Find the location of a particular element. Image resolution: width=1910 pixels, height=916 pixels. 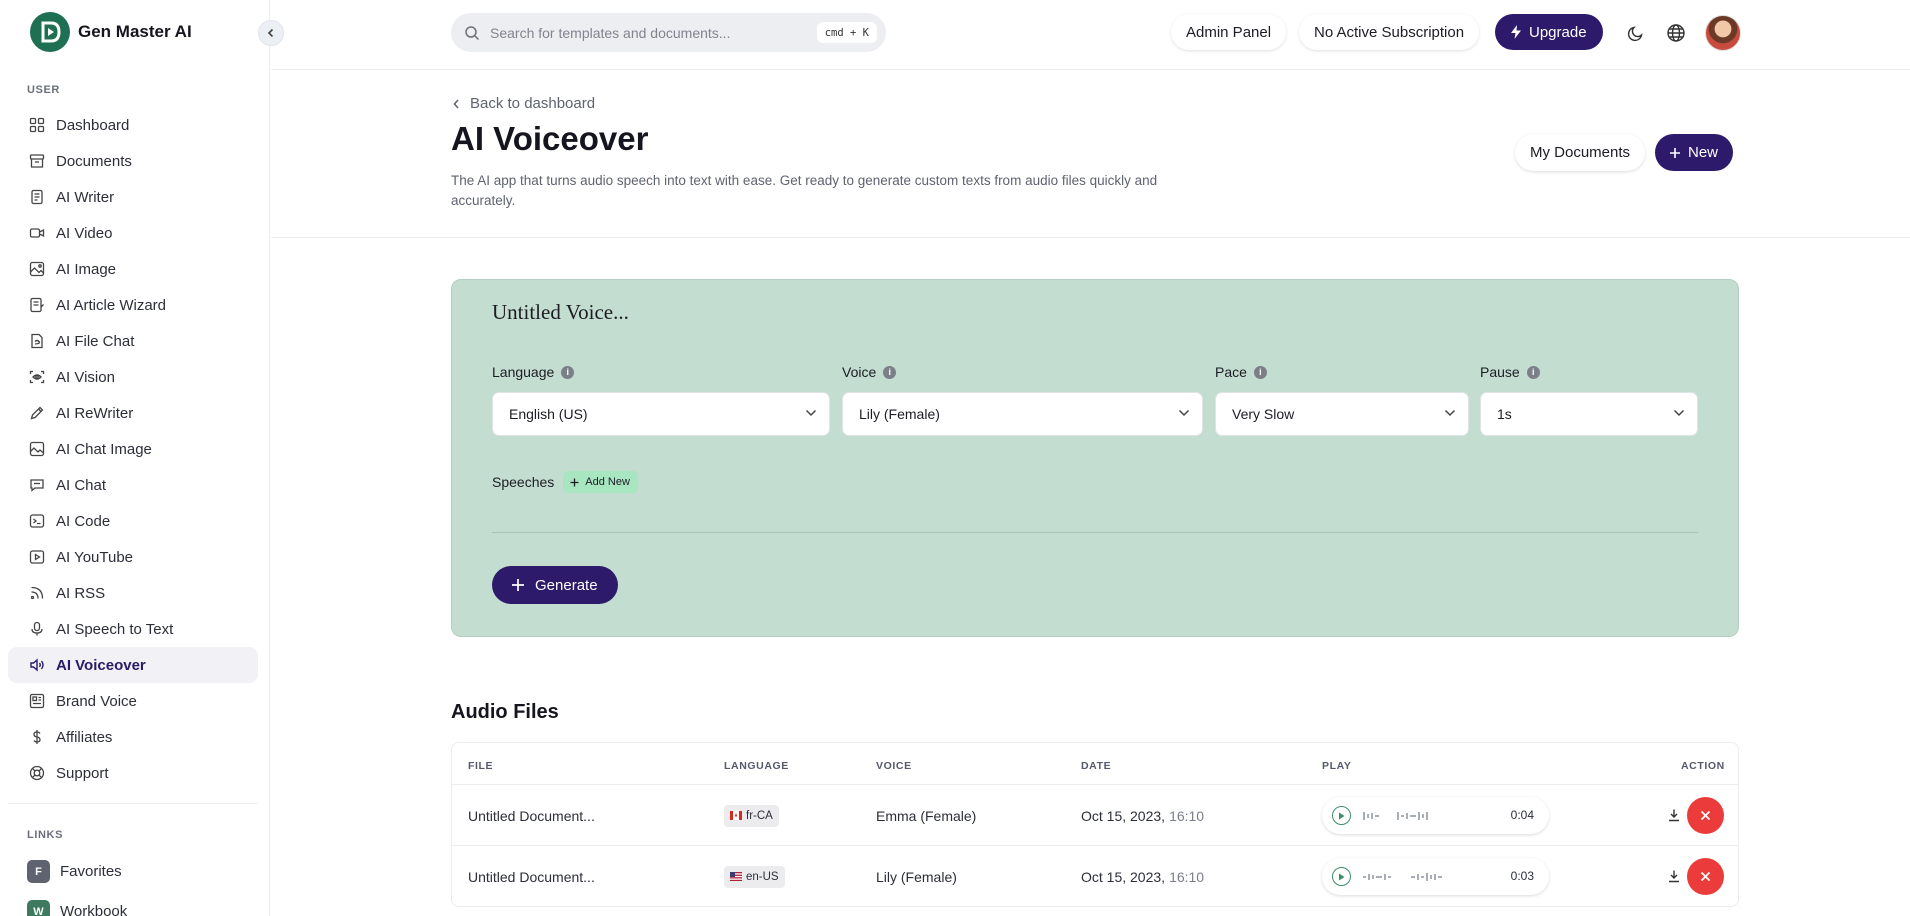

sidebar-item-affiliates: Affiliates is located at coordinates (133, 737).